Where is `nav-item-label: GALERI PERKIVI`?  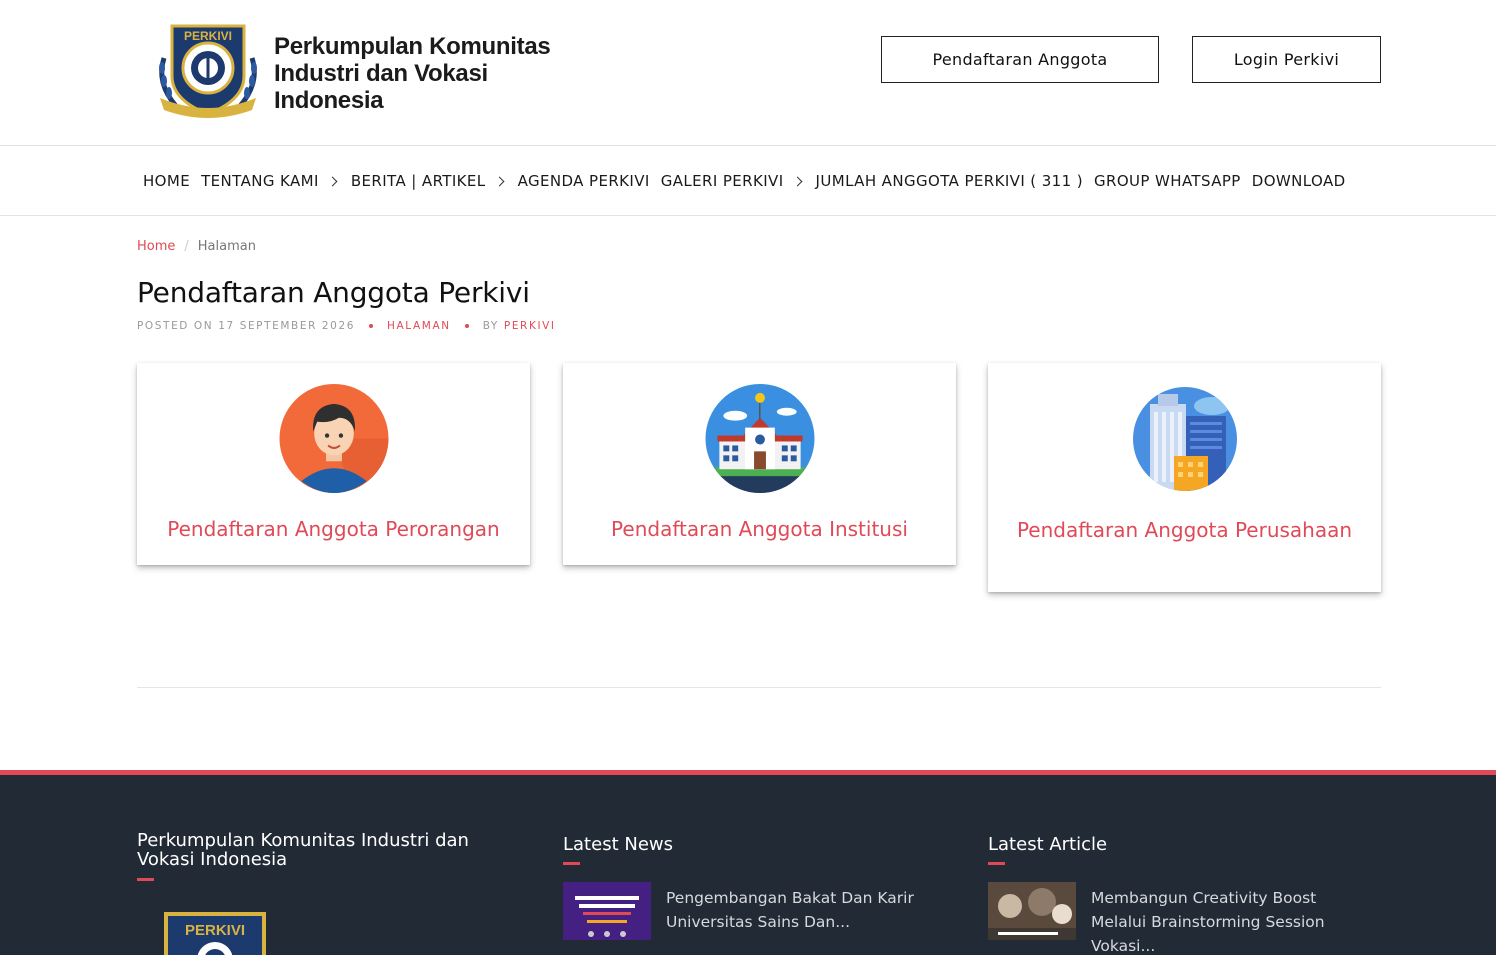
nav-item-label: GALERI PERKIVI is located at coordinates (722, 181).